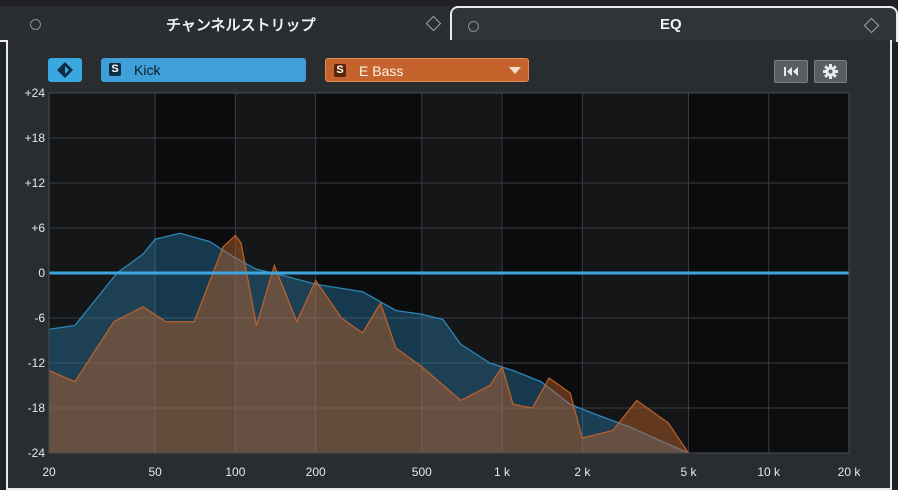 The height and width of the screenshot is (490, 898). What do you see at coordinates (688, 472) in the screenshot?
I see `x-tick-label: 5 k` at bounding box center [688, 472].